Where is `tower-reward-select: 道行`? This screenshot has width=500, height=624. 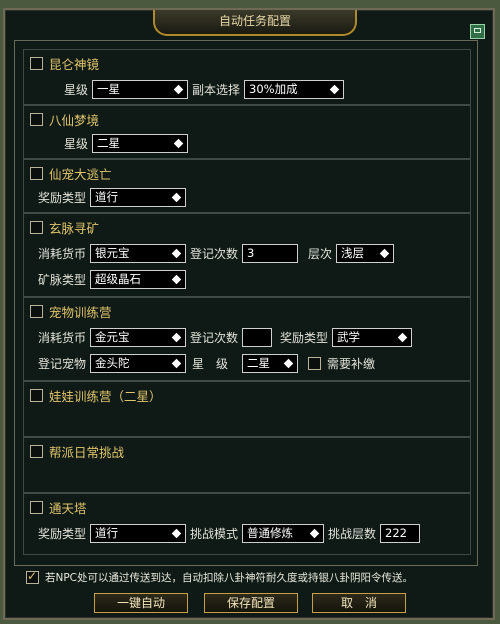 tower-reward-select: 道行 is located at coordinates (138, 533).